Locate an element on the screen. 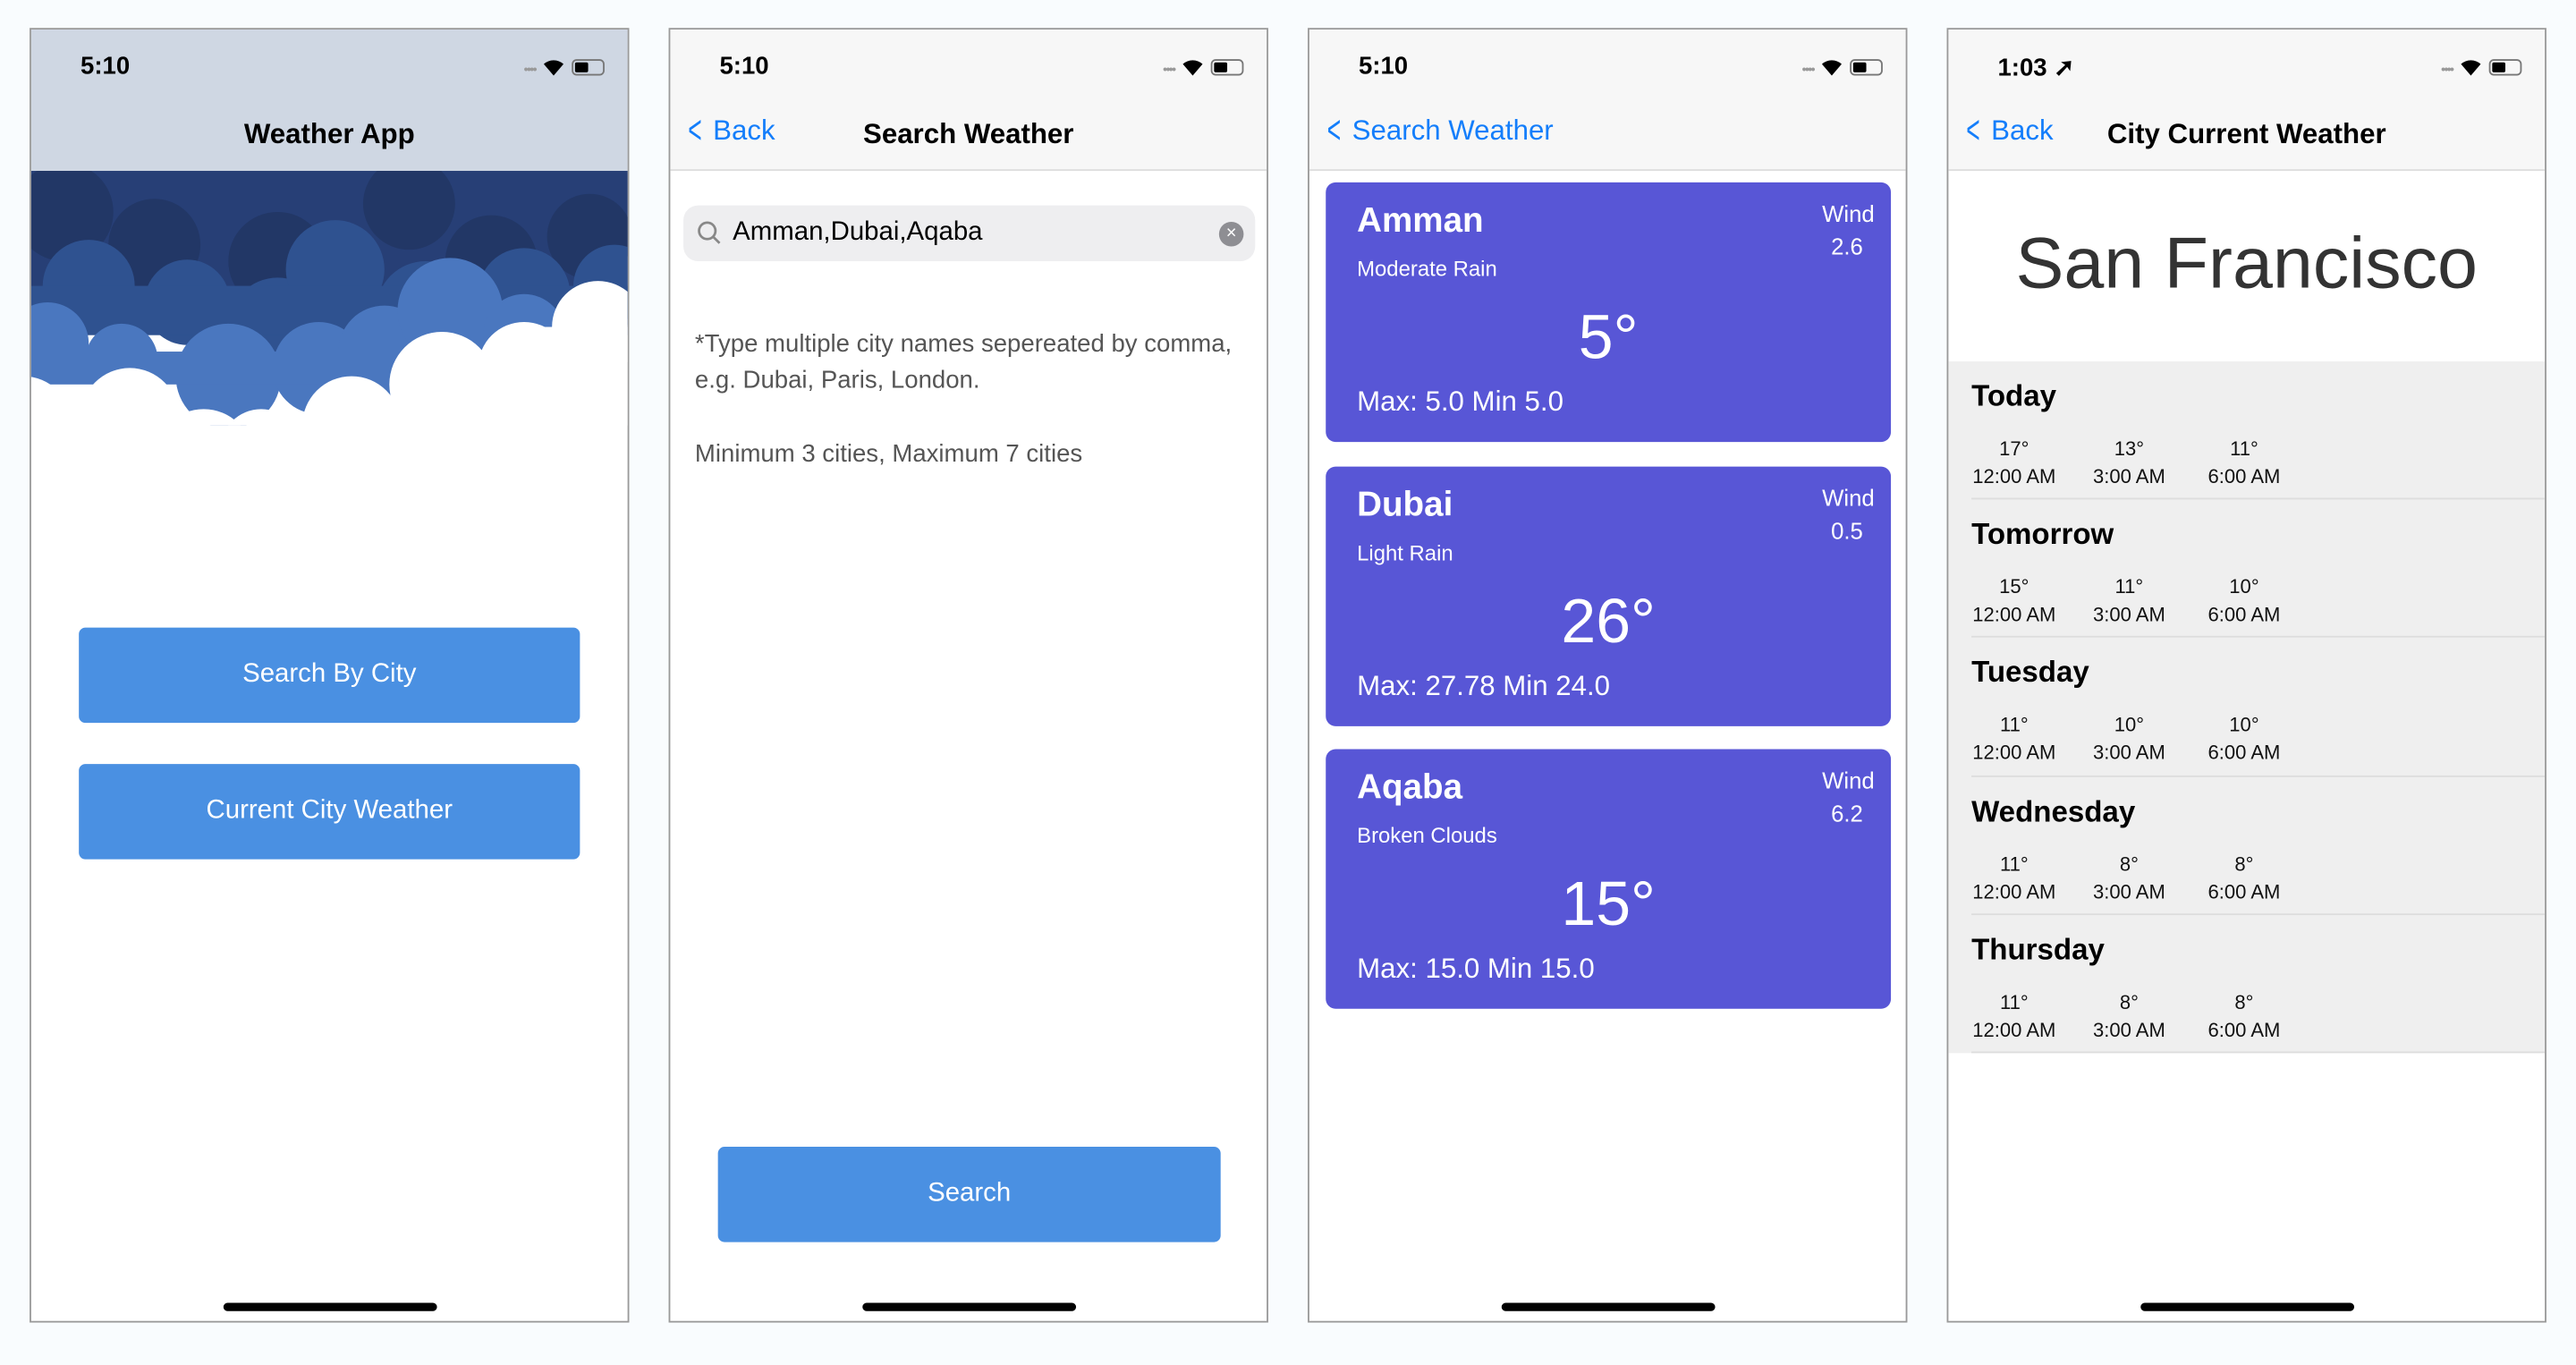 The height and width of the screenshot is (1365, 2576). city-name: San Francisco is located at coordinates (2246, 263).